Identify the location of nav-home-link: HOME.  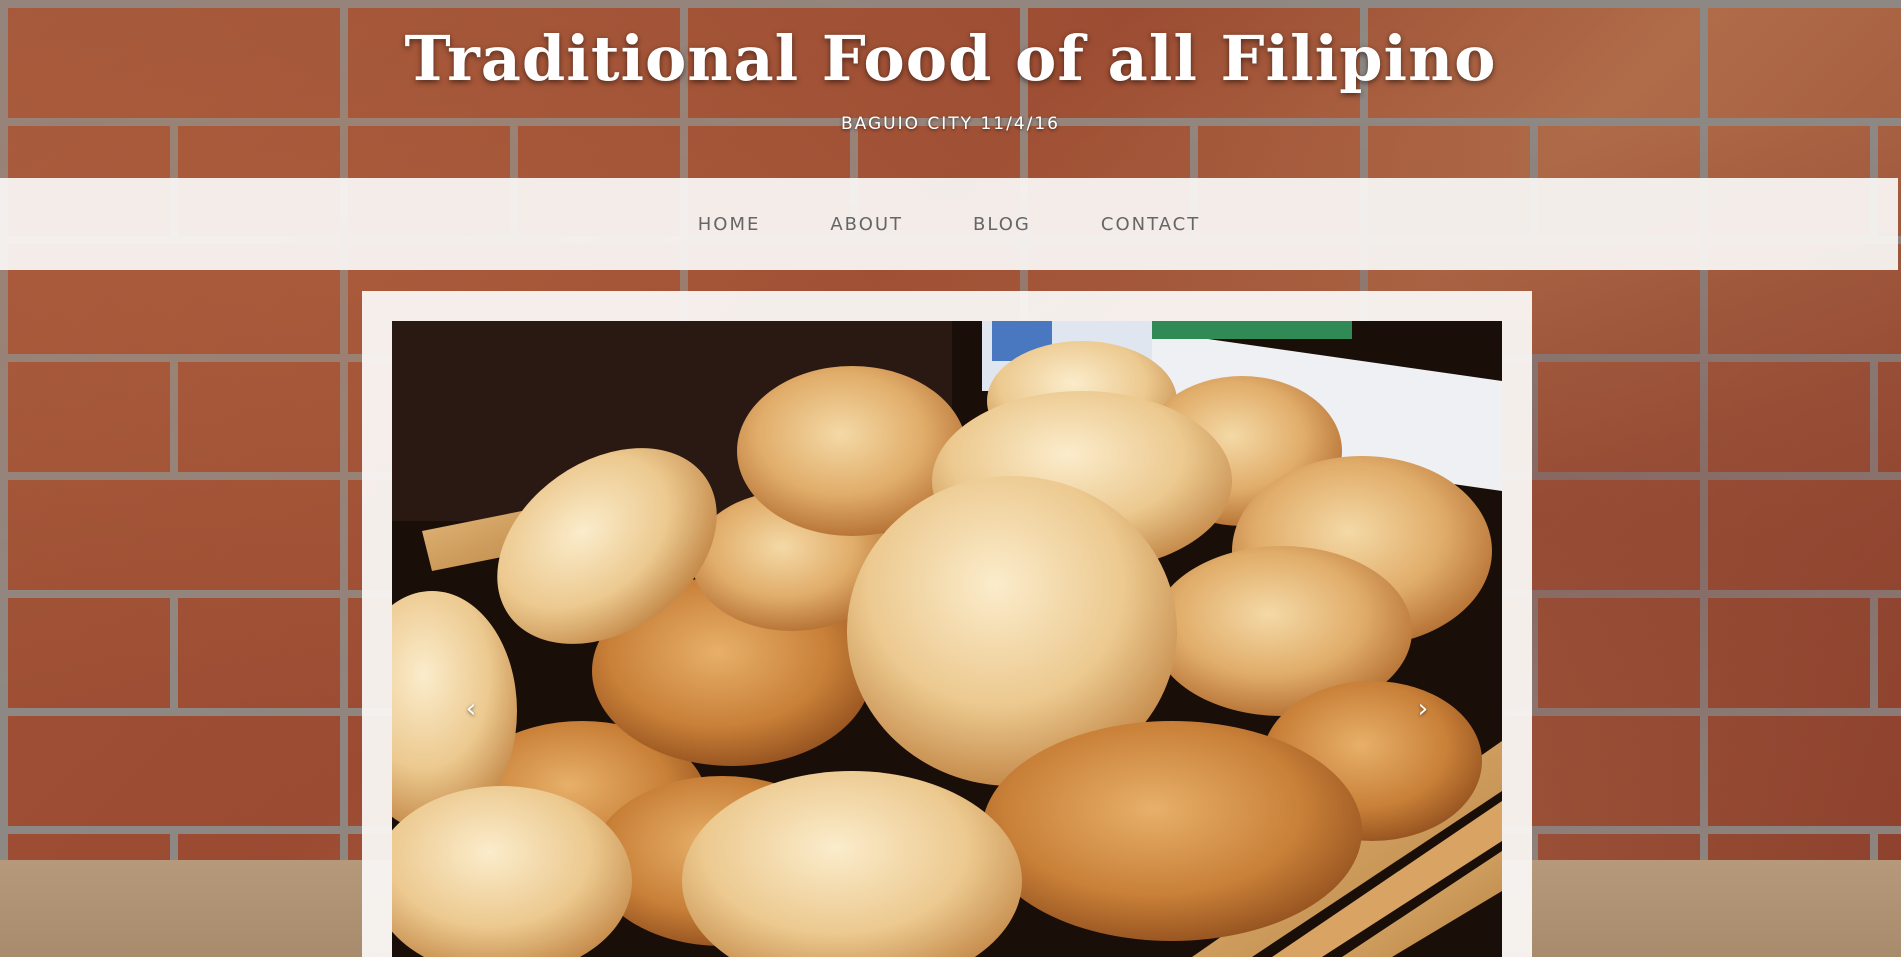
(729, 224).